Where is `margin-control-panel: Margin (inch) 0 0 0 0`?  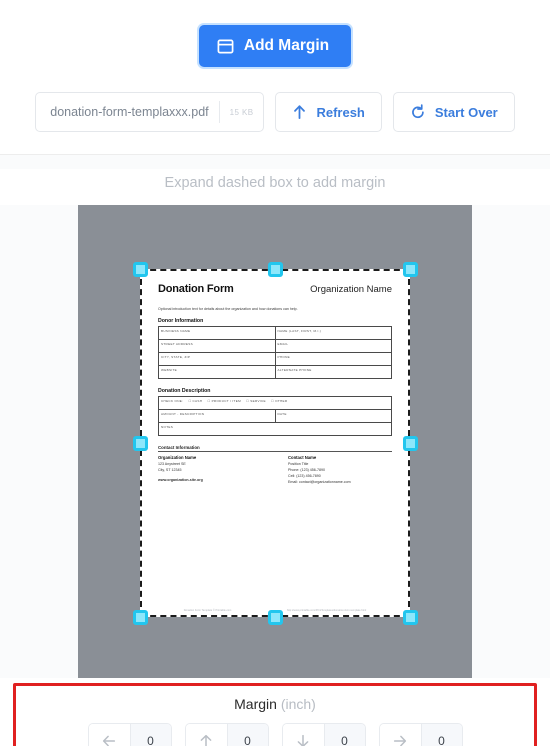
margin-control-panel: Margin (inch) 0 0 0 0 is located at coordinates (275, 714).